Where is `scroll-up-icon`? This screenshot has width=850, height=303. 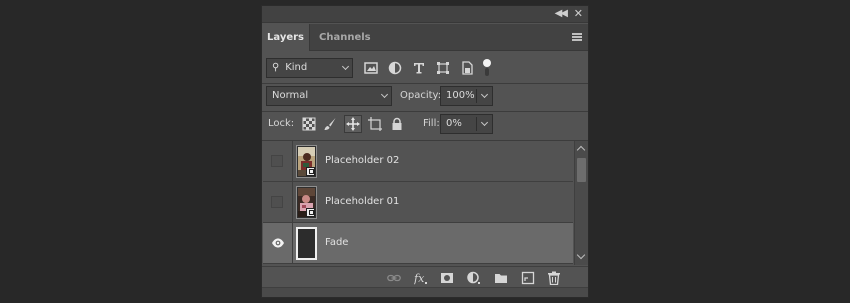 scroll-up-icon is located at coordinates (581, 150).